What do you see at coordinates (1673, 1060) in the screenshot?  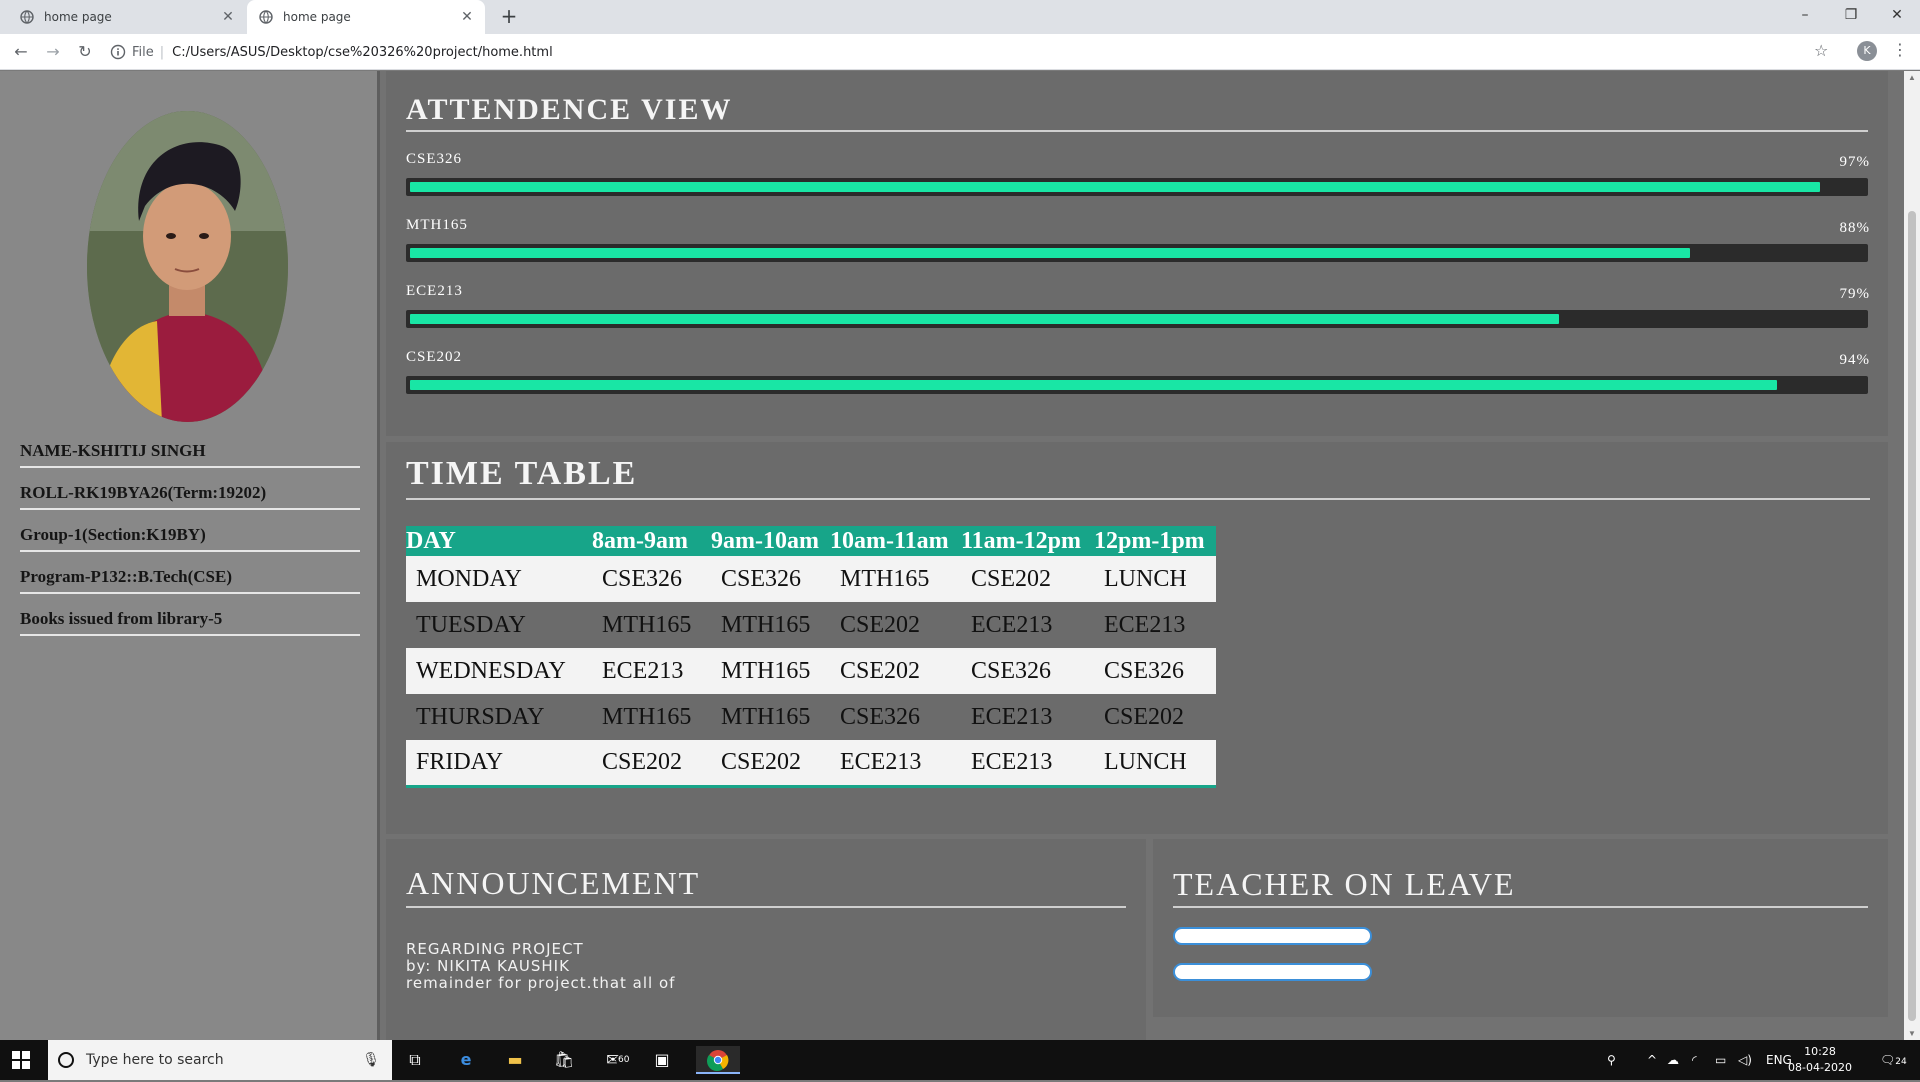 I see `onedrive-icon: ☁` at bounding box center [1673, 1060].